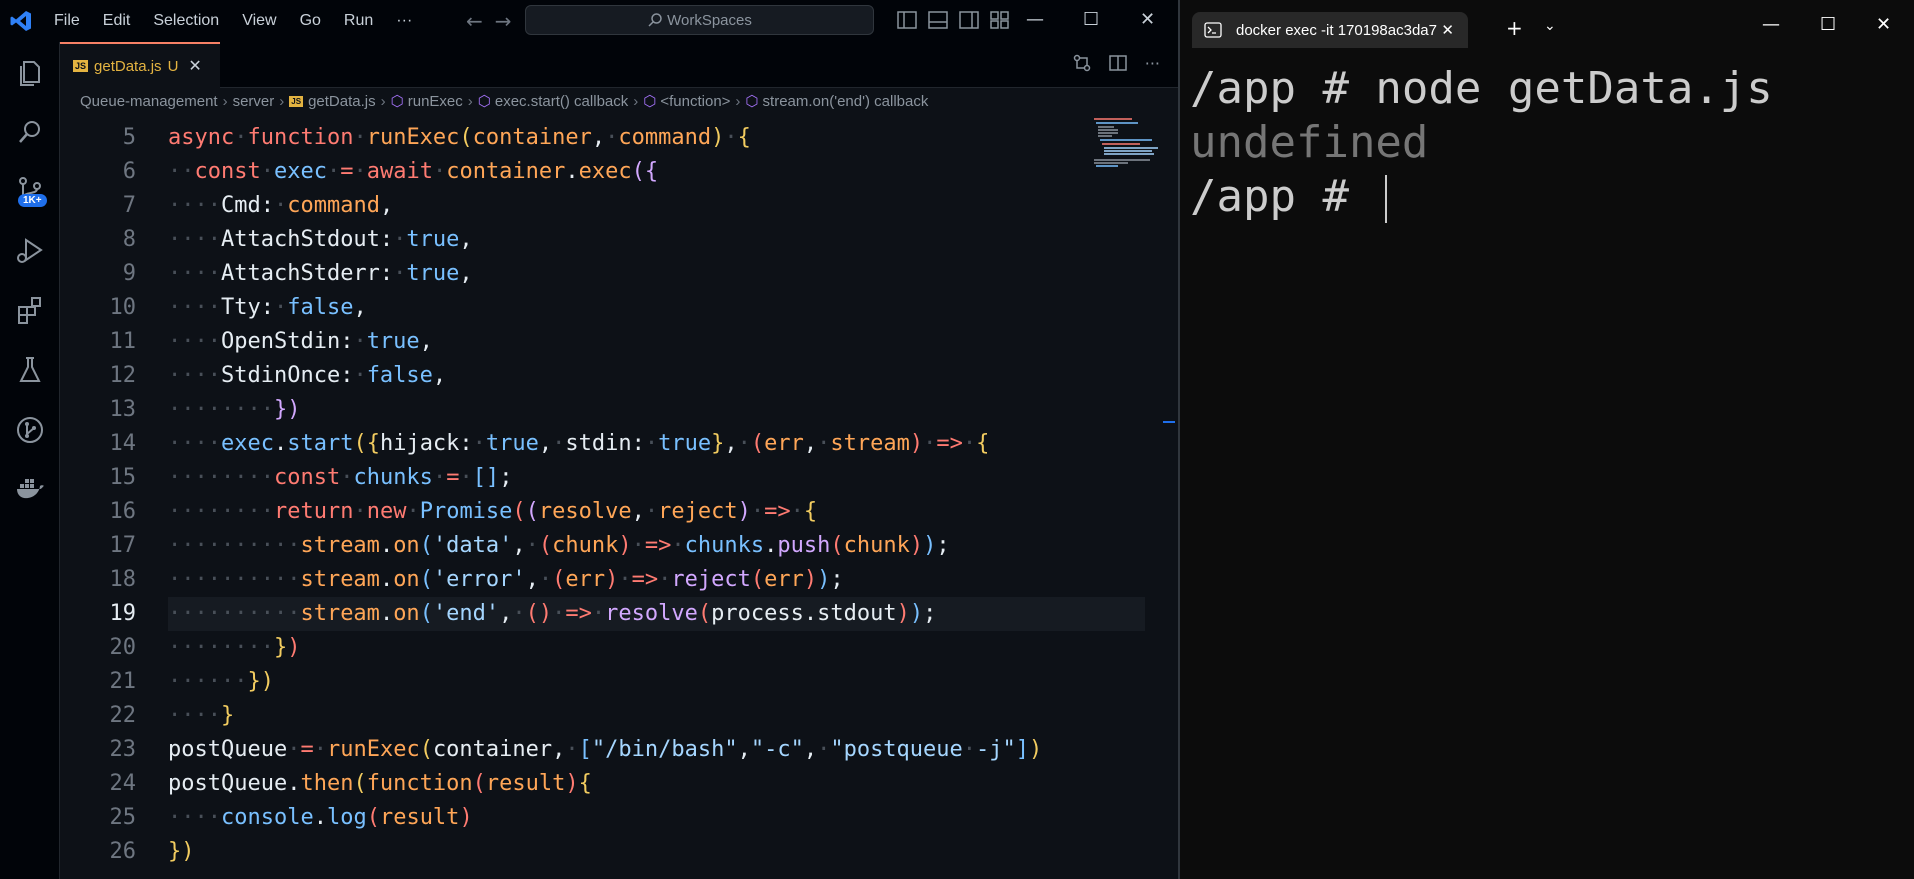 The image size is (1914, 879). I want to click on code-line: 7 ····Cmd:·command,, so click(580, 206).